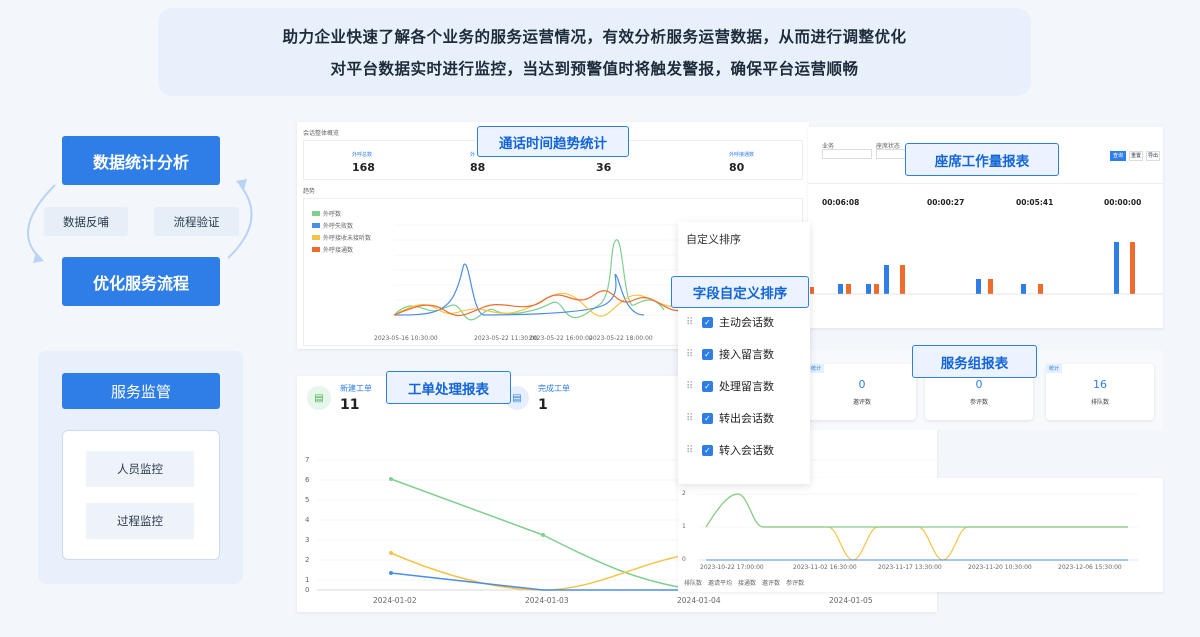  Describe the element at coordinates (594, 37) in the screenshot. I see `intro-line-1: 助力企业快速了解各个业务的服务运营情况，有效分析服务运营数据，从而进行调整优化` at that location.